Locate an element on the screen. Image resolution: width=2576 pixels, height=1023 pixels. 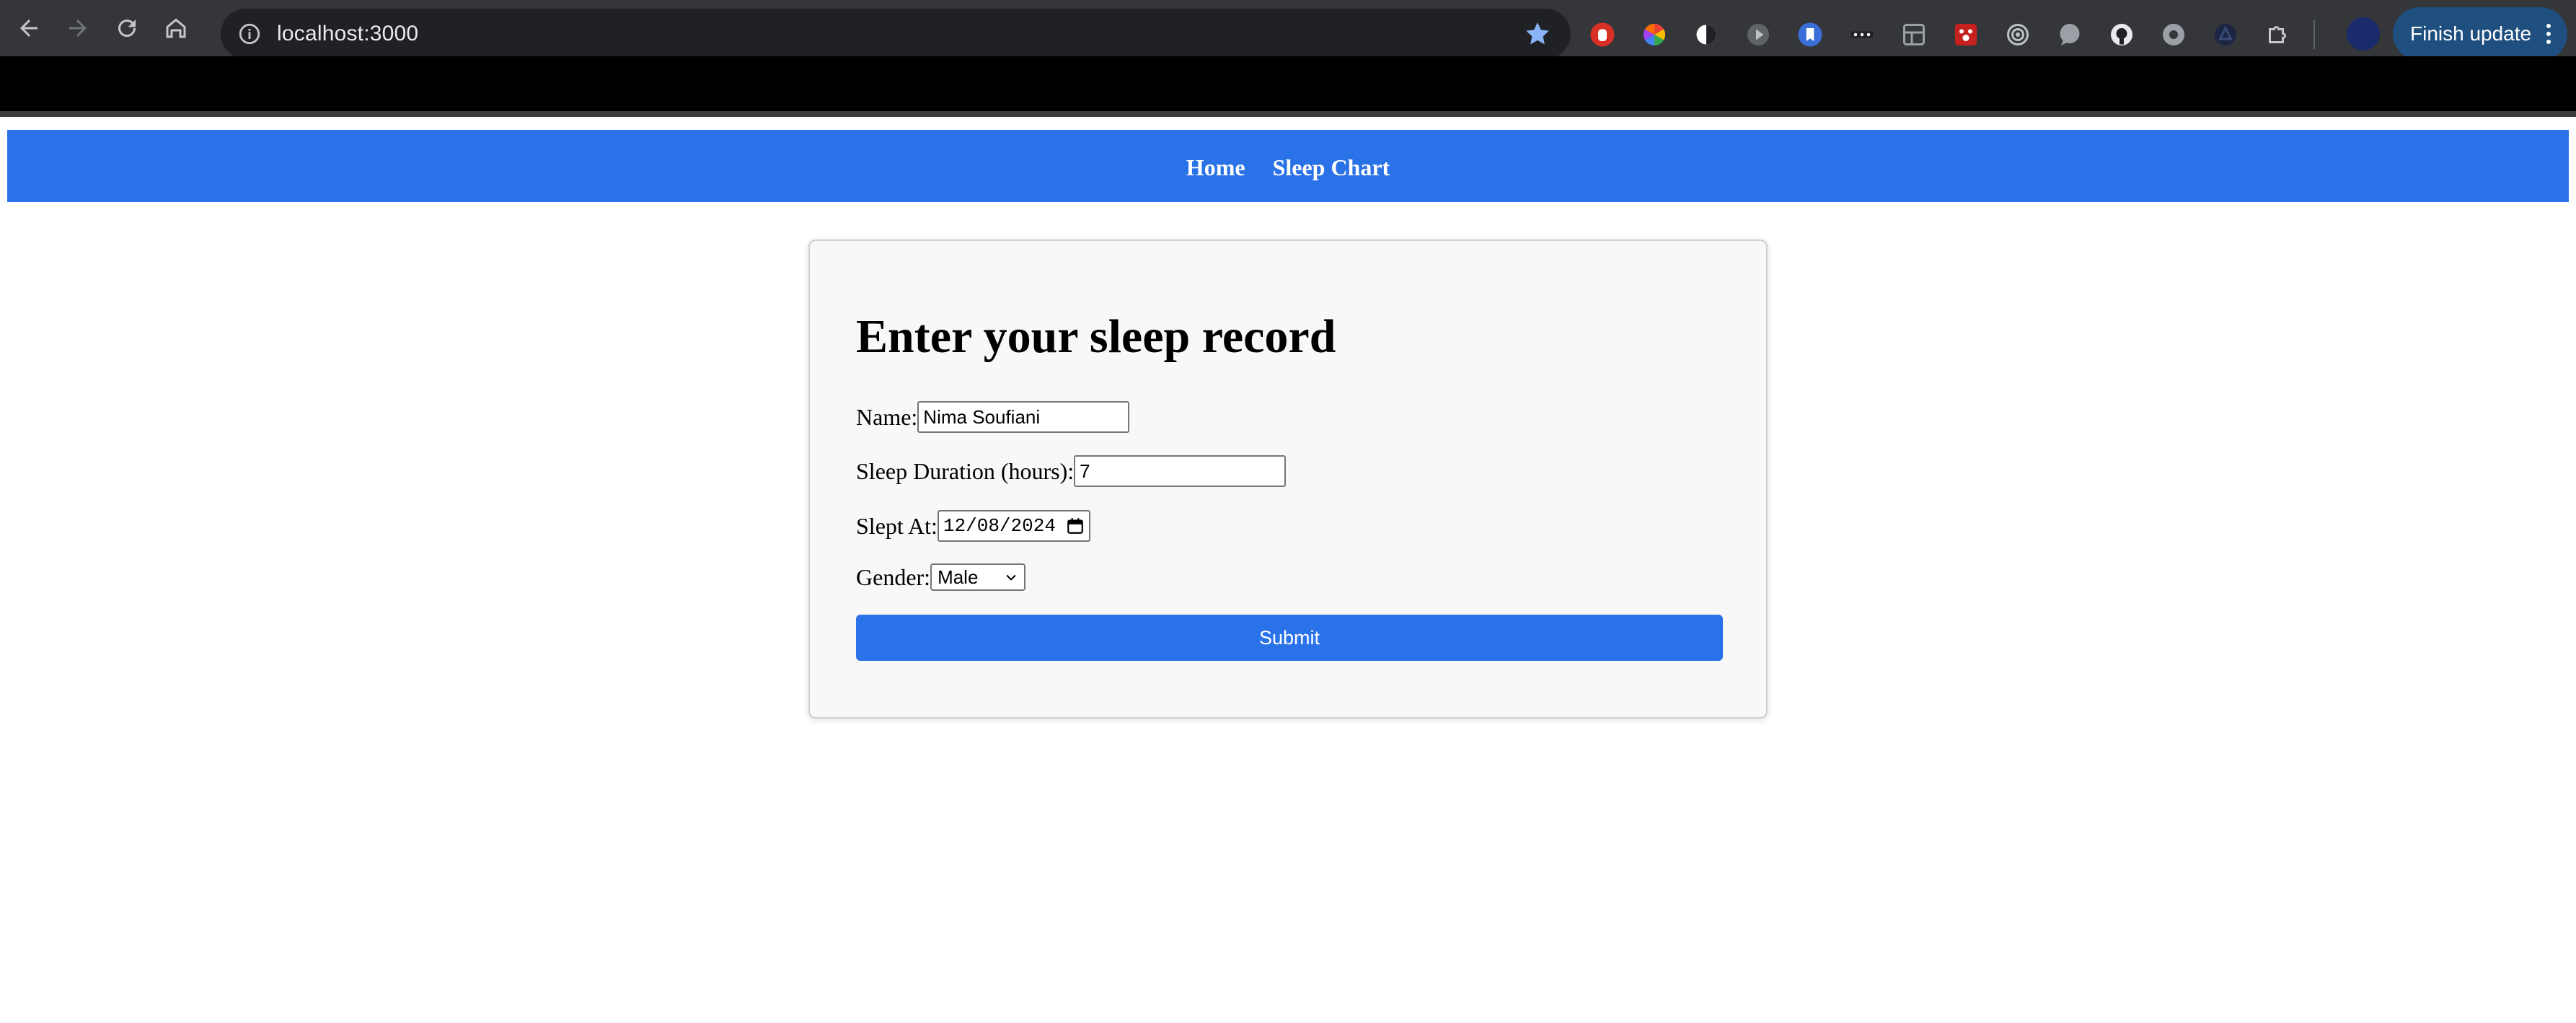
duration-value: 7 is located at coordinates (1085, 471).